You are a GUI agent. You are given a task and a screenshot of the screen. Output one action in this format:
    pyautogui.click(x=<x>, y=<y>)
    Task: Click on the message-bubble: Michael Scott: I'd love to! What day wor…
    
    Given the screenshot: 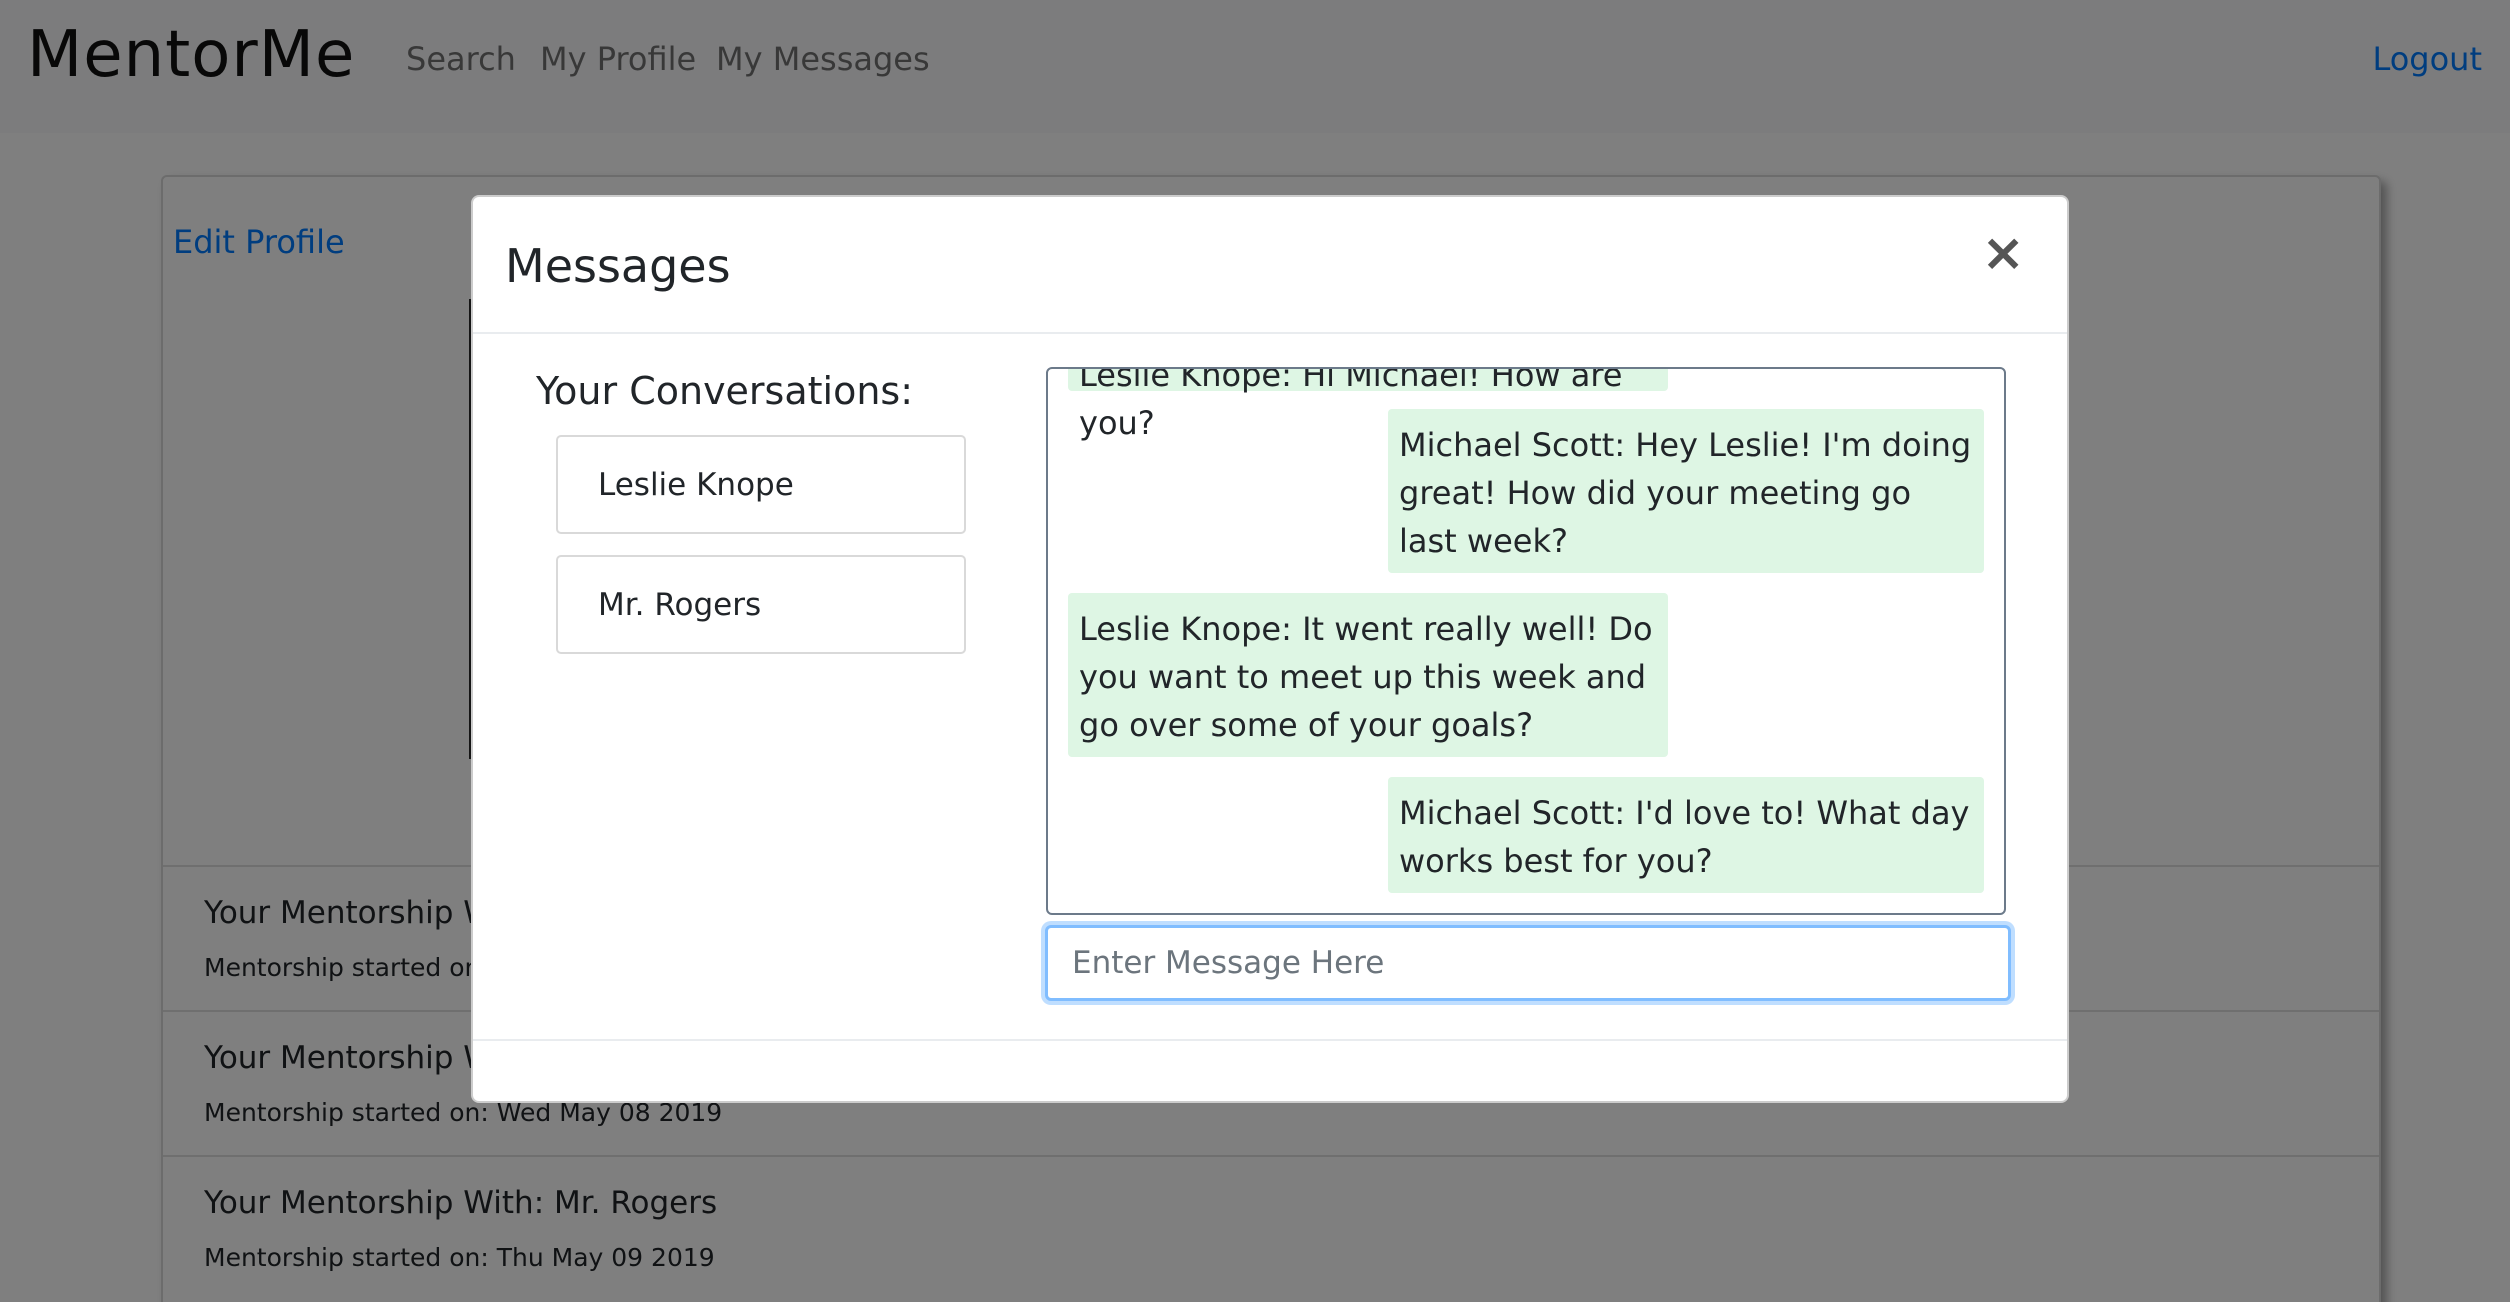 What is the action you would take?
    pyautogui.click(x=1686, y=835)
    